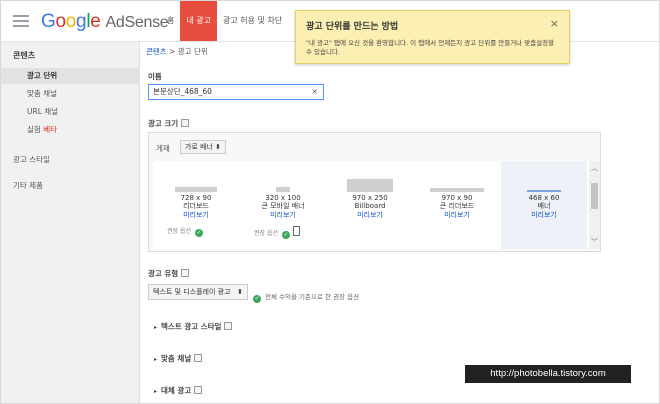 This screenshot has width=660, height=404. Describe the element at coordinates (193, 326) in the screenshot. I see `section-text-ad-style: ▸ 텍스트 광고 스타일` at that location.